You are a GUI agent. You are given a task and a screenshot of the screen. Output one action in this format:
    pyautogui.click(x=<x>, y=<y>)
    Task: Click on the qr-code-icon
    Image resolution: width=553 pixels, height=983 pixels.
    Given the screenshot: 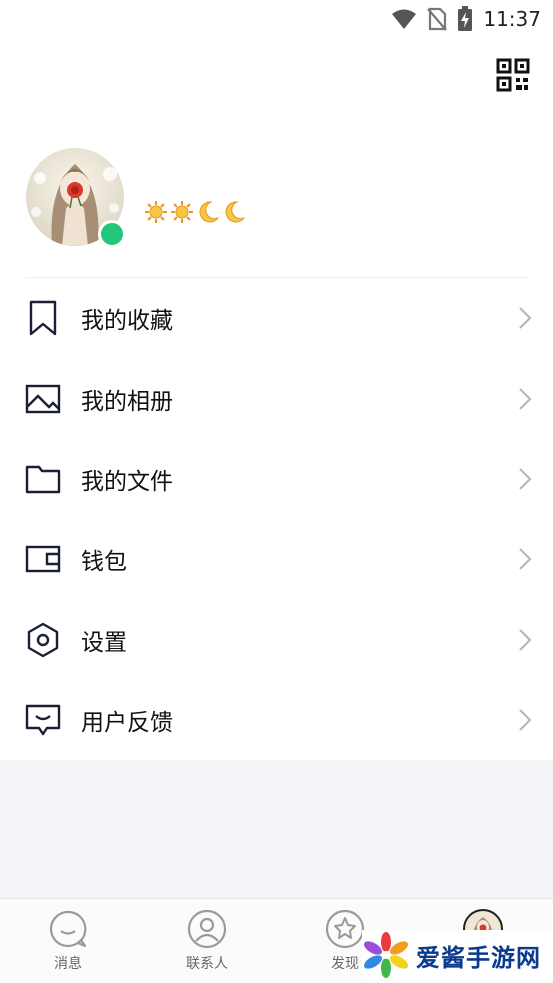 What is the action you would take?
    pyautogui.click(x=513, y=75)
    